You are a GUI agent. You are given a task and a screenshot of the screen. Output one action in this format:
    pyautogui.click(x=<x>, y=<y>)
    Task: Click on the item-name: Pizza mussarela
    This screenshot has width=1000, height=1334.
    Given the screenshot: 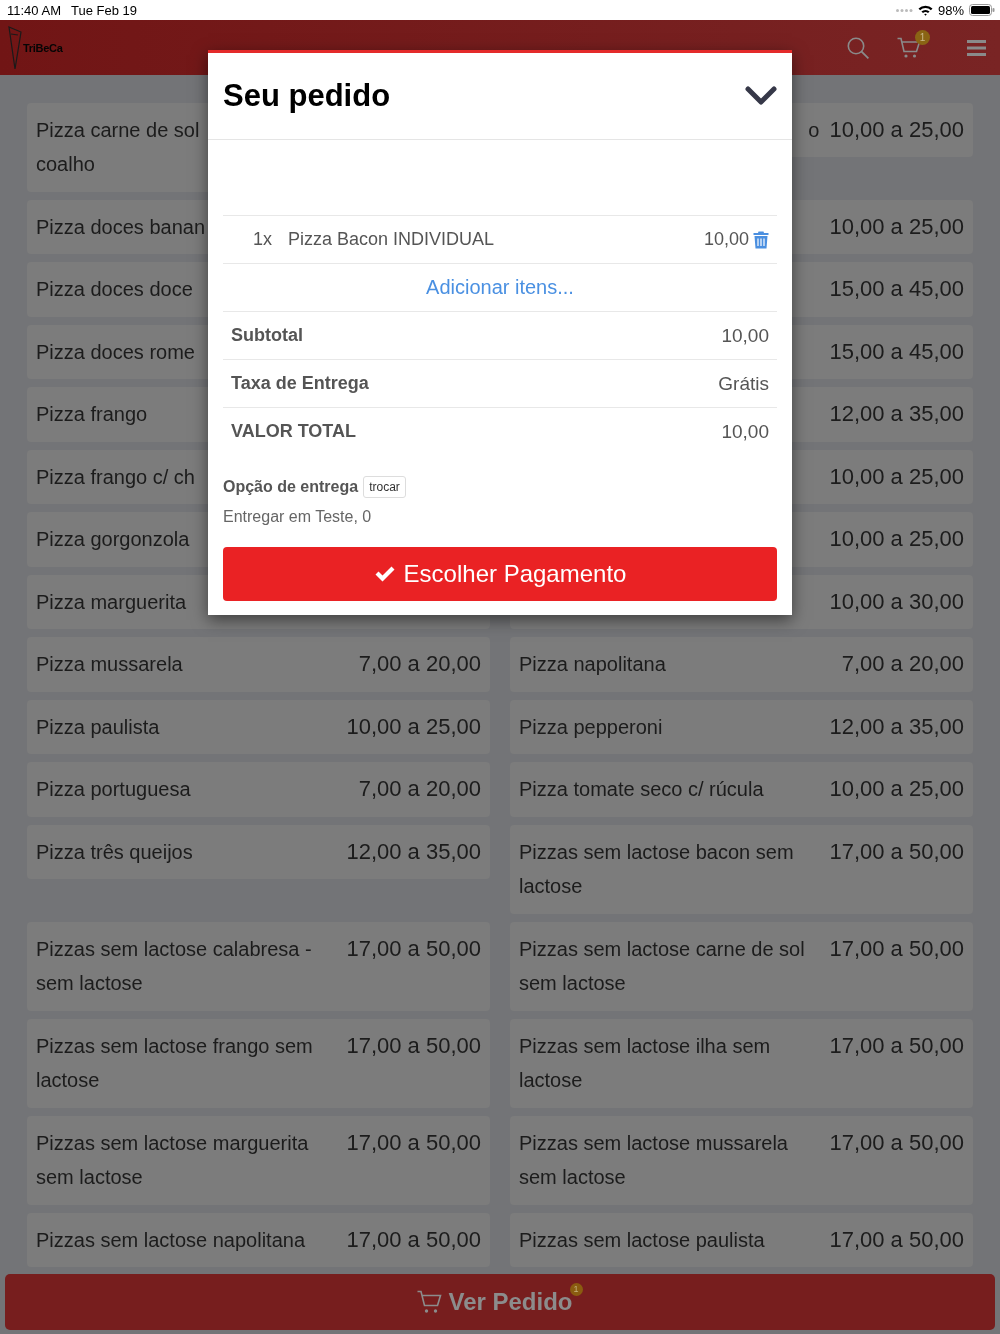 What is the action you would take?
    pyautogui.click(x=109, y=665)
    